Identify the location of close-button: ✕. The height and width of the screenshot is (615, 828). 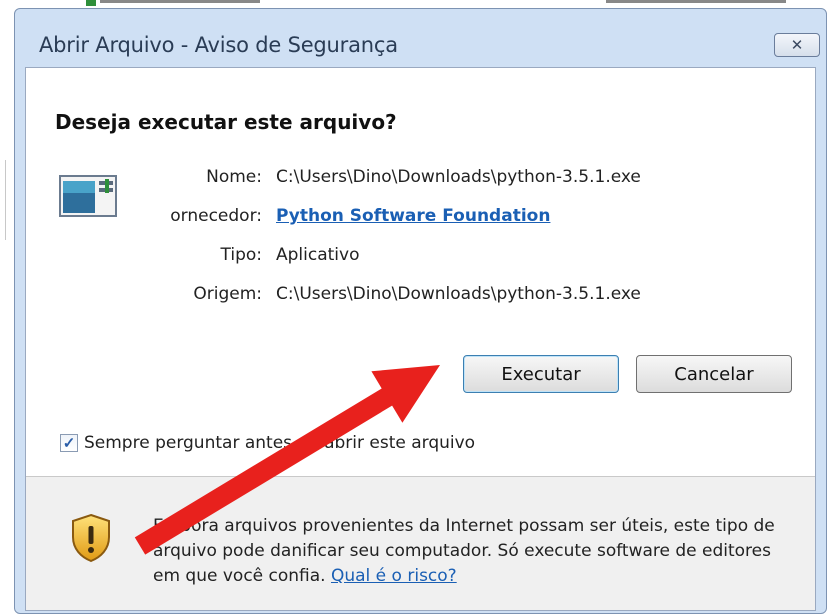
(797, 45).